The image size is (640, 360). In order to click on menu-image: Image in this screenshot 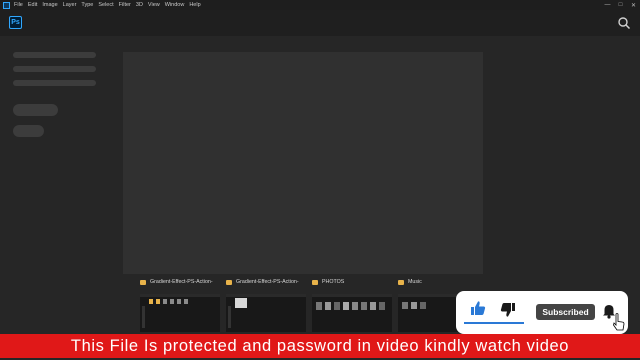, I will do `click(49, 5)`.